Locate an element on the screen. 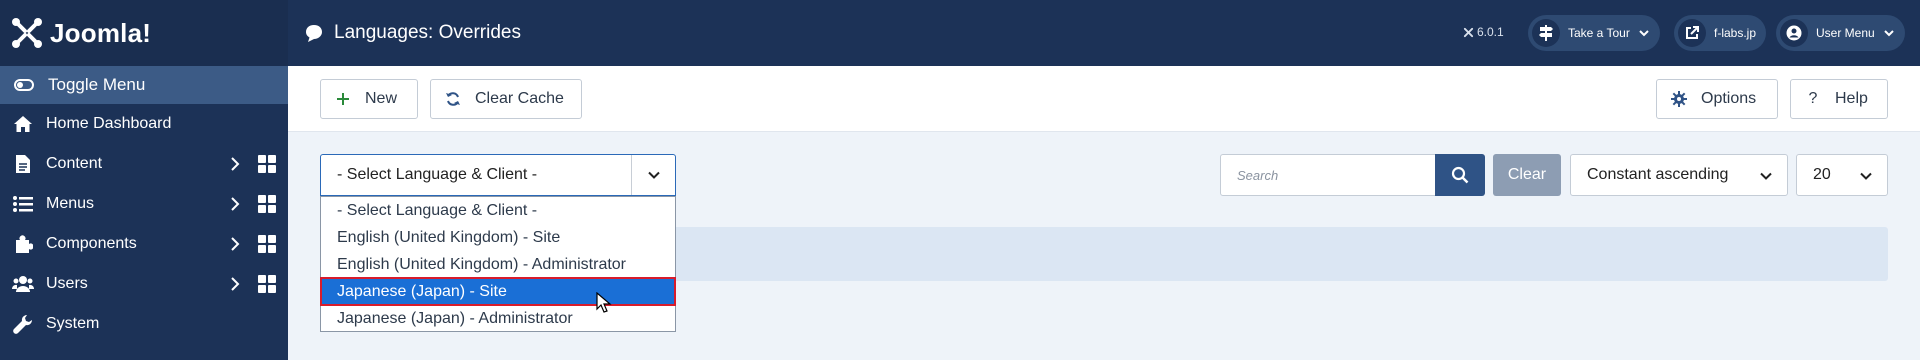  version-badge: 6.0.1 is located at coordinates (1483, 32).